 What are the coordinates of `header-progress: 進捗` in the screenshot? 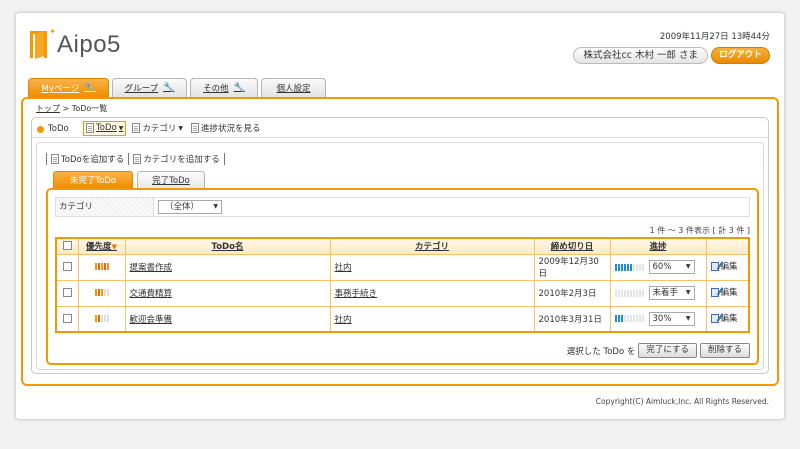 It's located at (658, 246).